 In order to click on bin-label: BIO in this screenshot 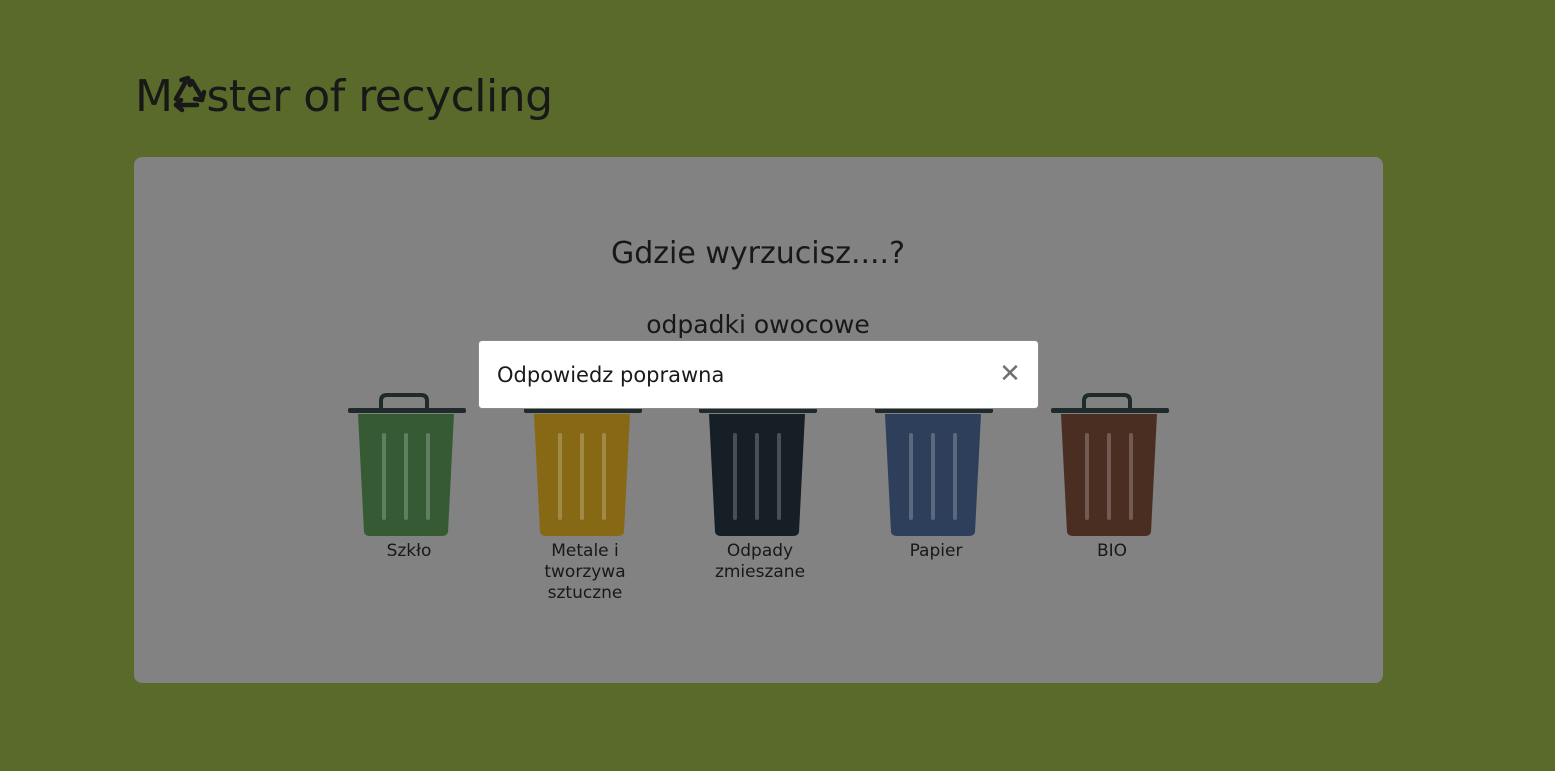, I will do `click(1112, 551)`.